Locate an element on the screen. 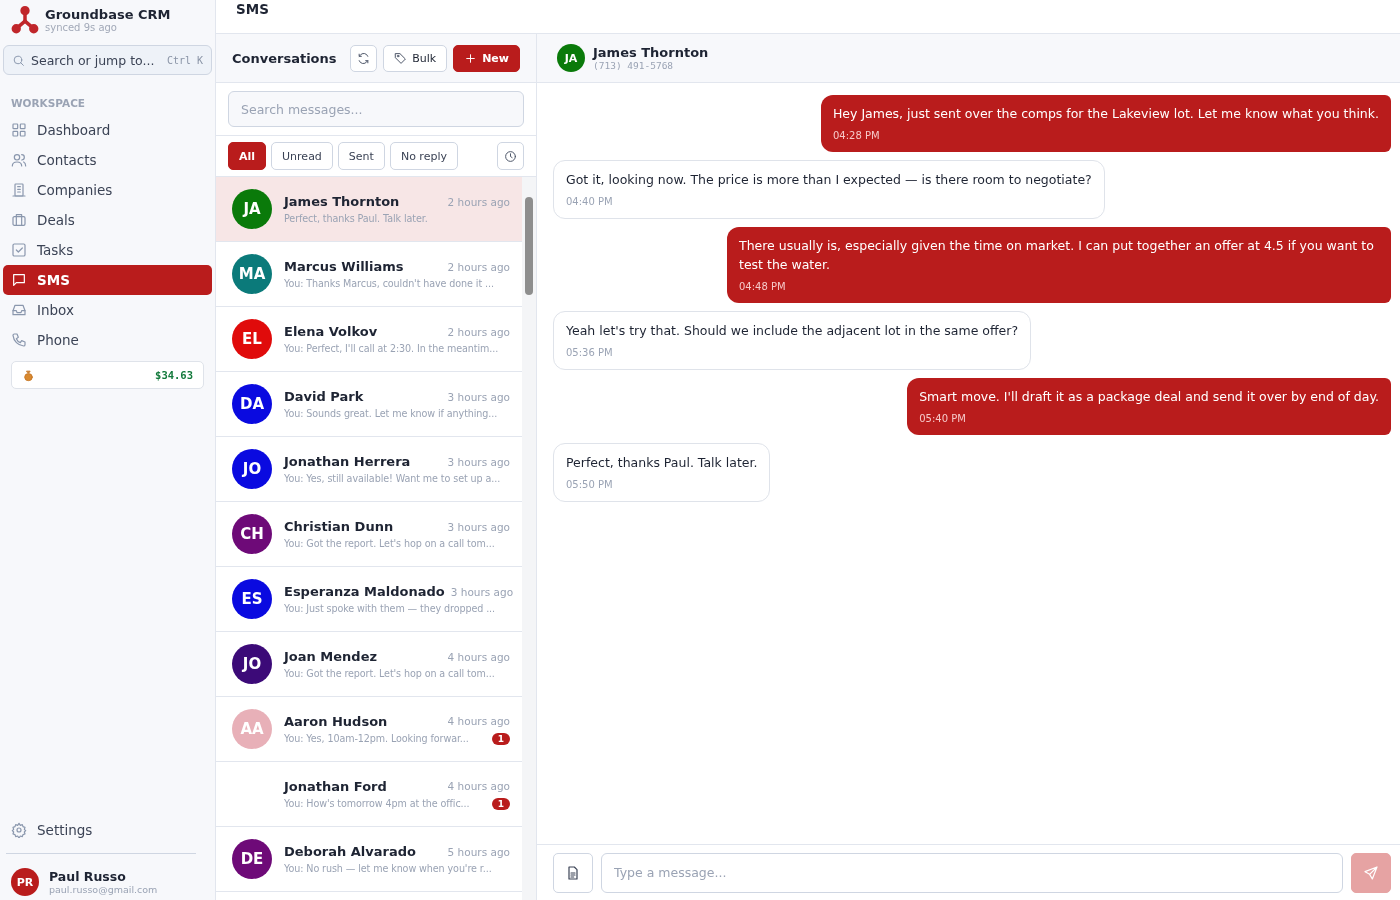 This screenshot has height=900, width=1400. tag-icon is located at coordinates (401, 58).